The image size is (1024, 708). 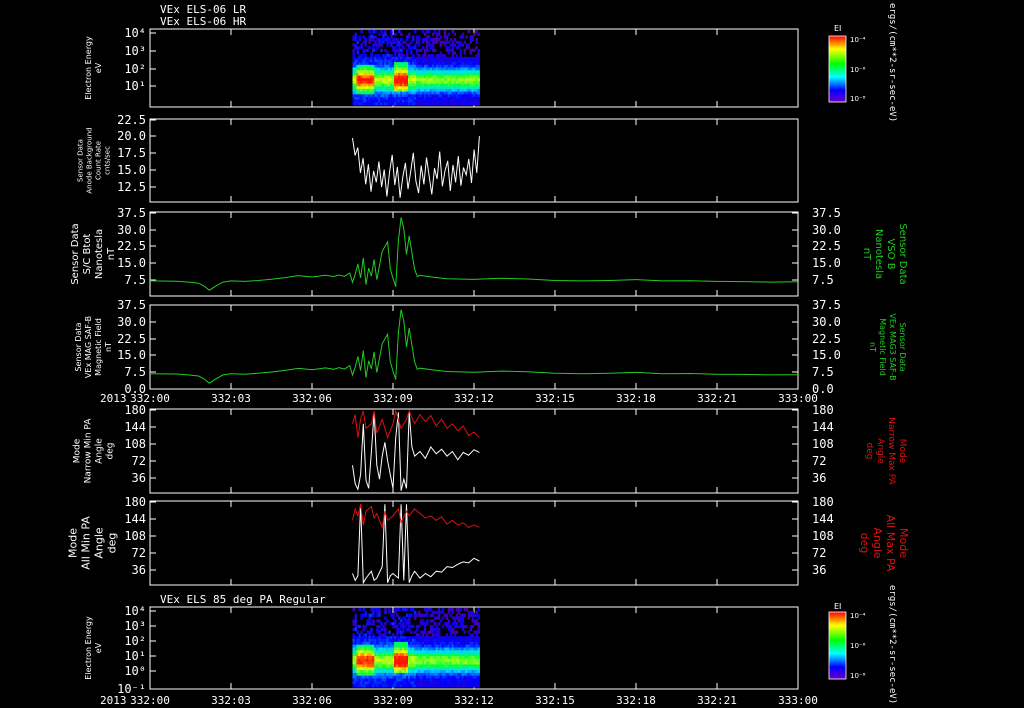 What do you see at coordinates (131, 246) in the screenshot?
I see `y-tick-label-p3-2: 22.5` at bounding box center [131, 246].